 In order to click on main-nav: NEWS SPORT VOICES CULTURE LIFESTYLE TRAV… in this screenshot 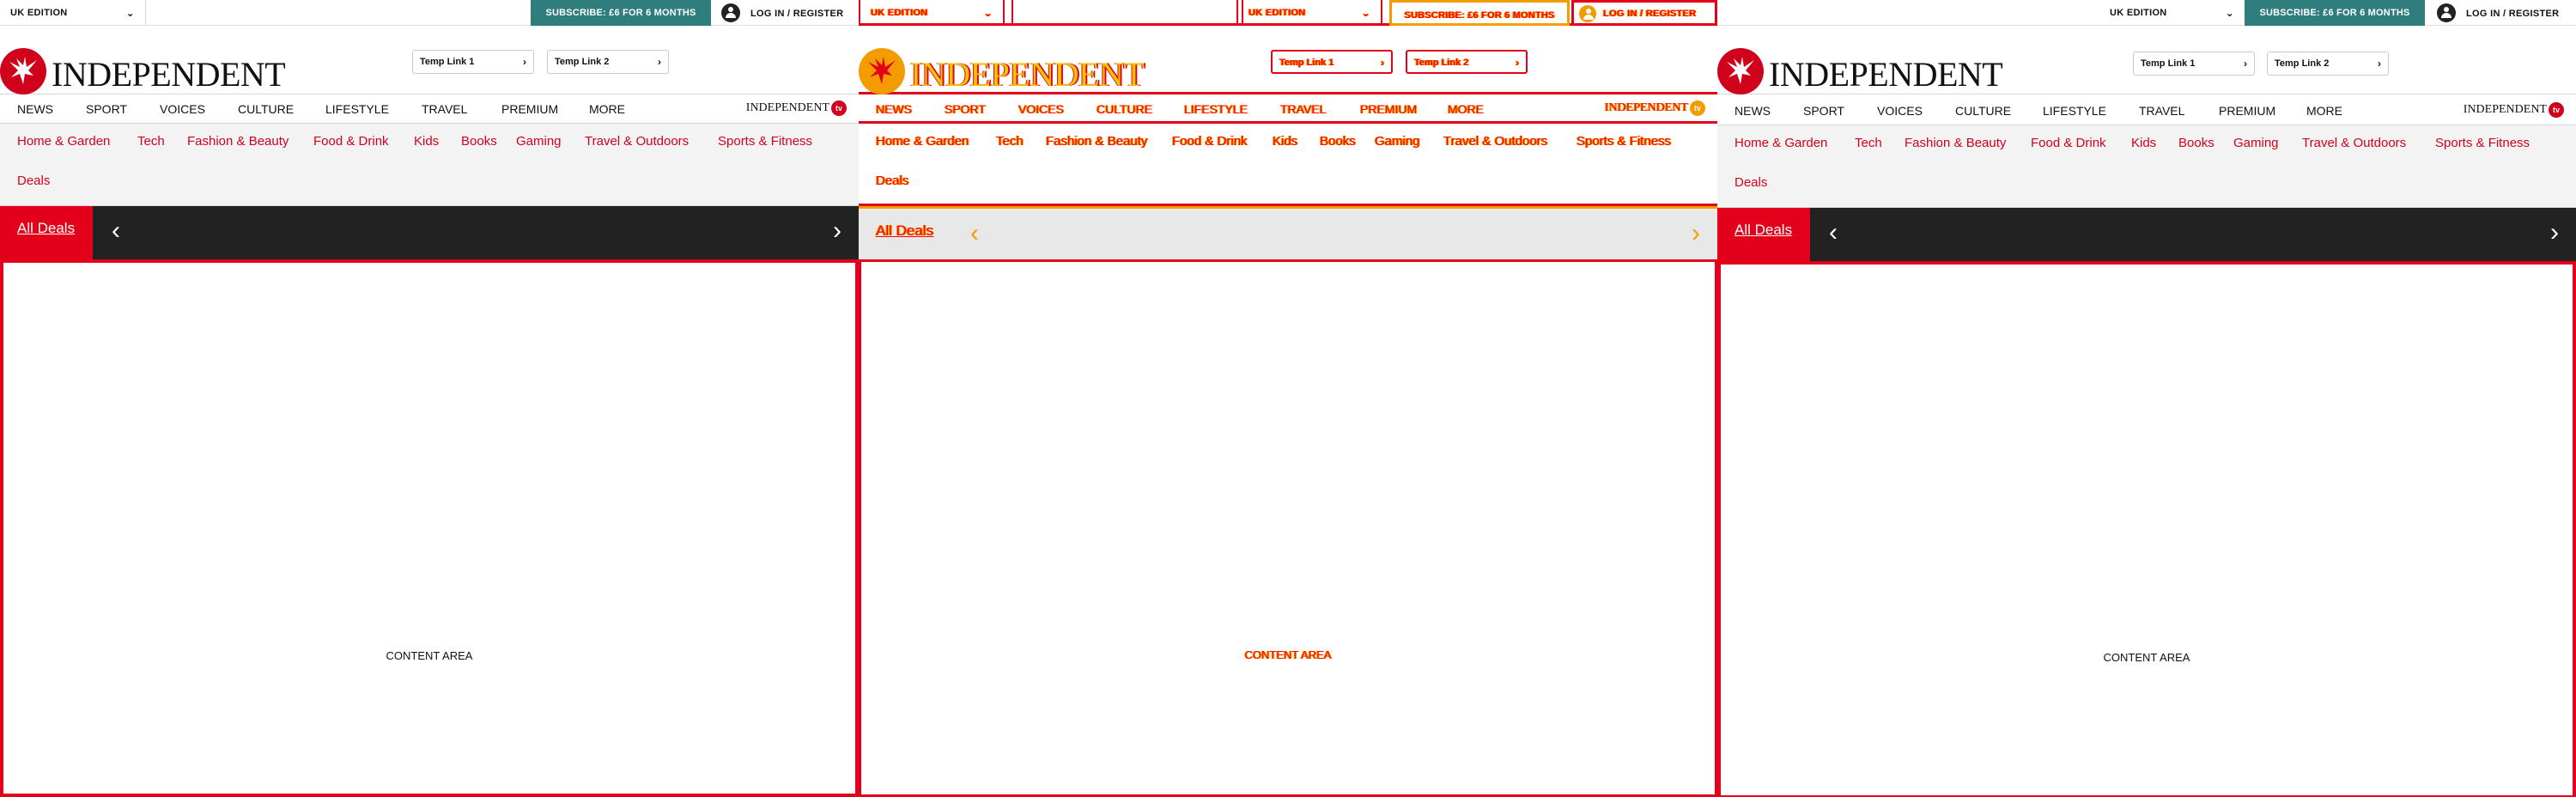, I will do `click(2146, 110)`.